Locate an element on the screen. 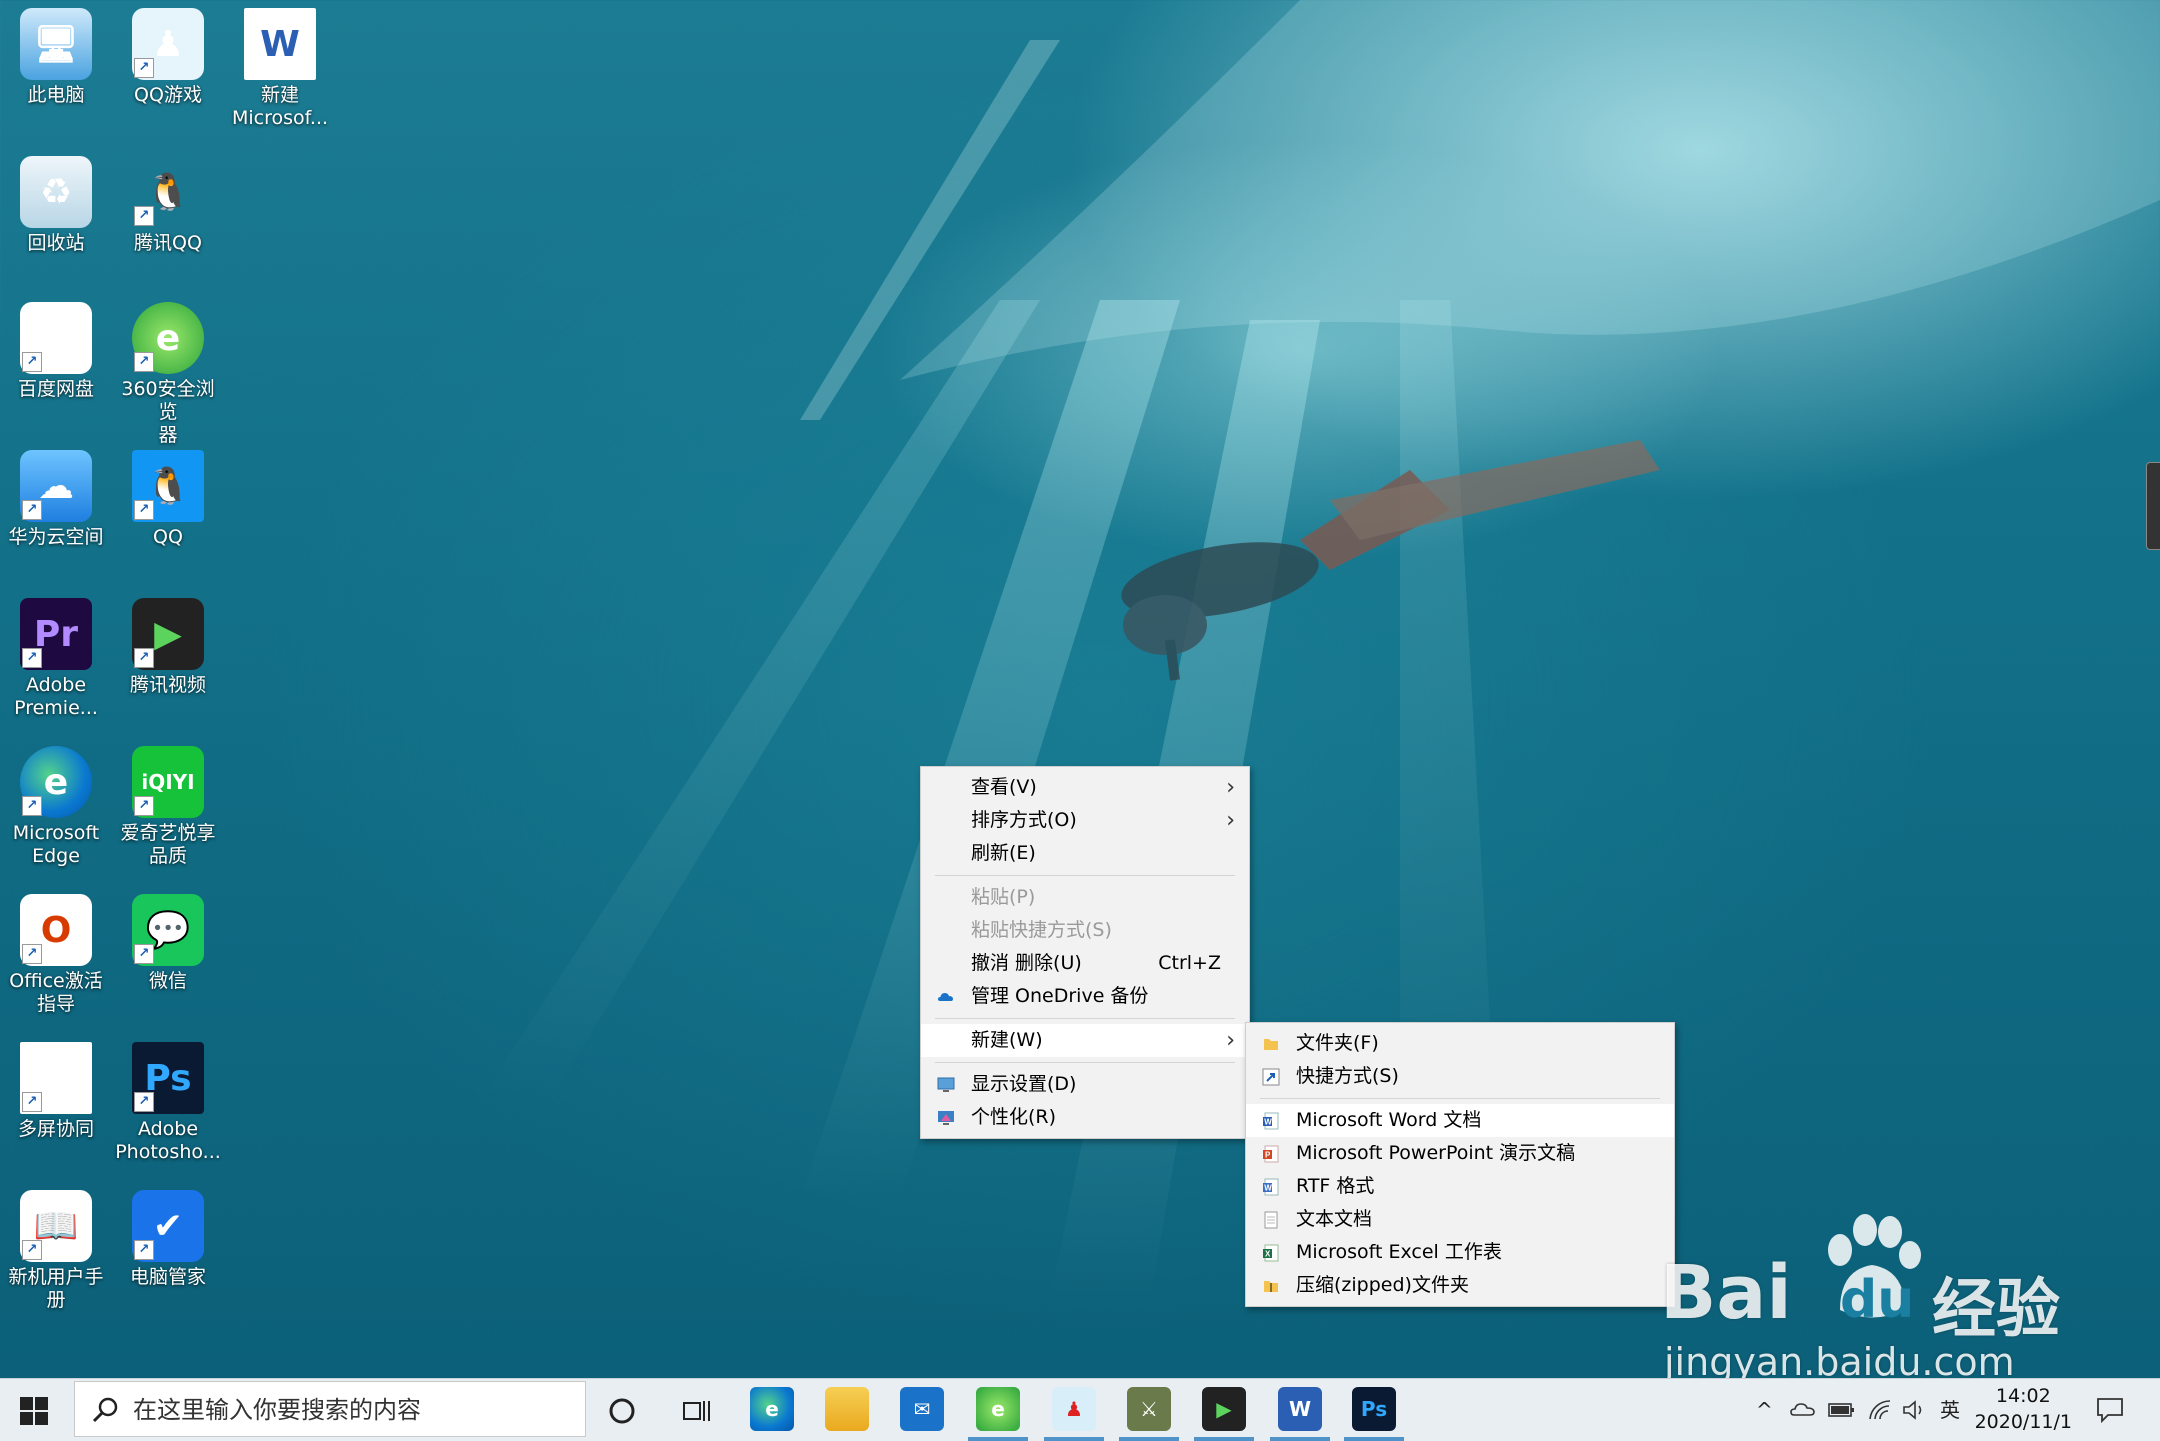 Image resolution: width=2160 pixels, height=1441 pixels. menu-item-paste: 粘贴(P) is located at coordinates (1085, 897).